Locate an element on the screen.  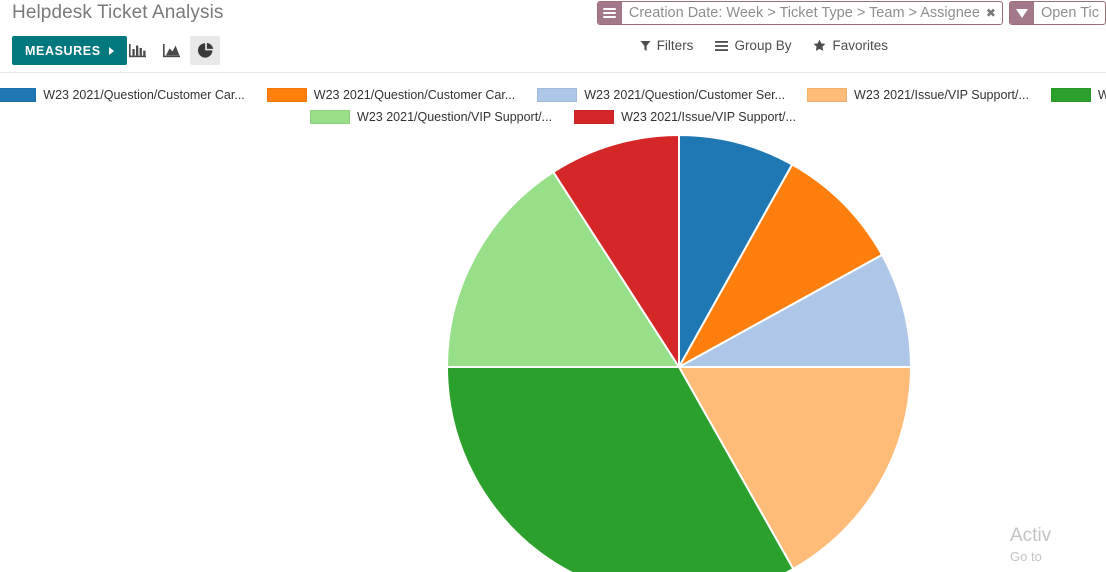
measures-button: MEASURES is located at coordinates (69, 50).